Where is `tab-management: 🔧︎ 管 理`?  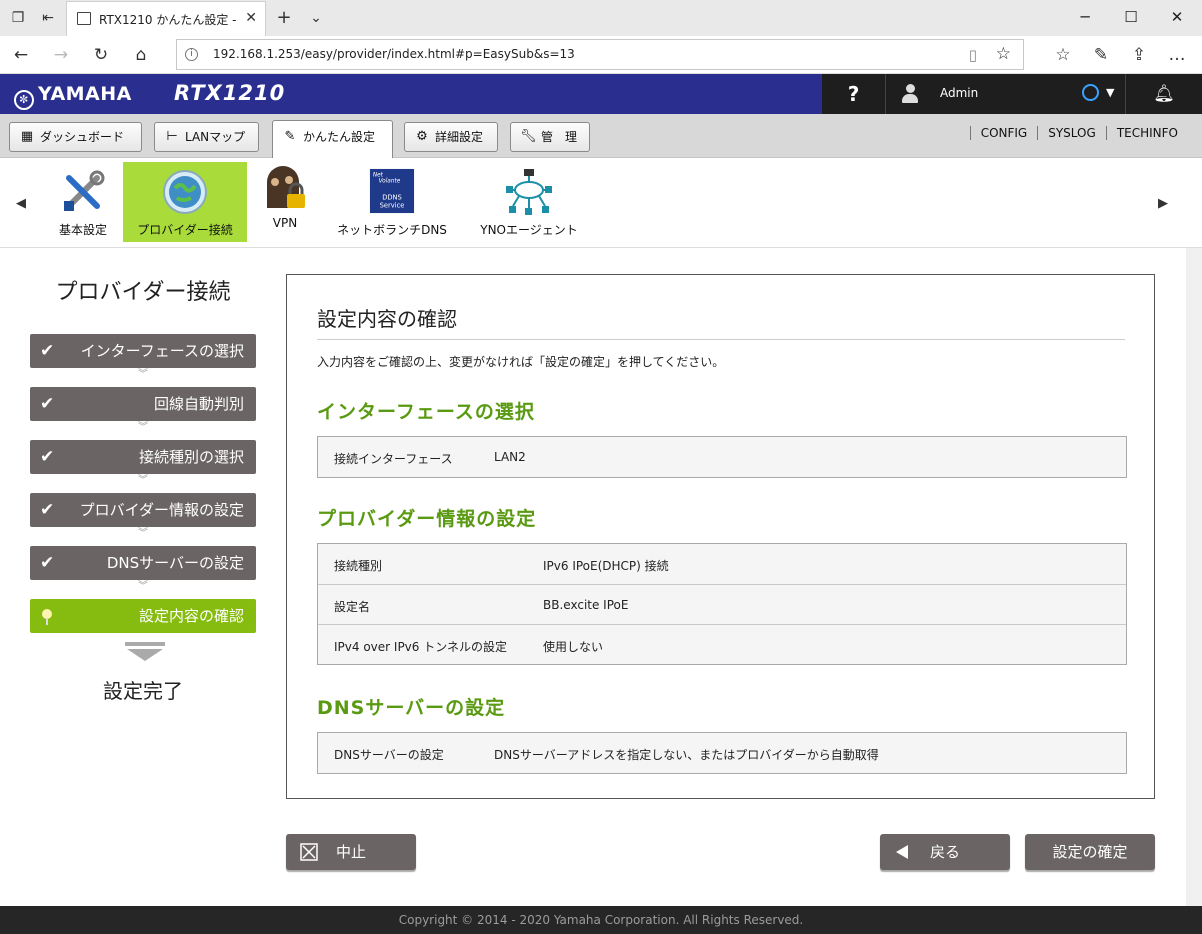 tab-management: 🔧︎ 管 理 is located at coordinates (550, 137).